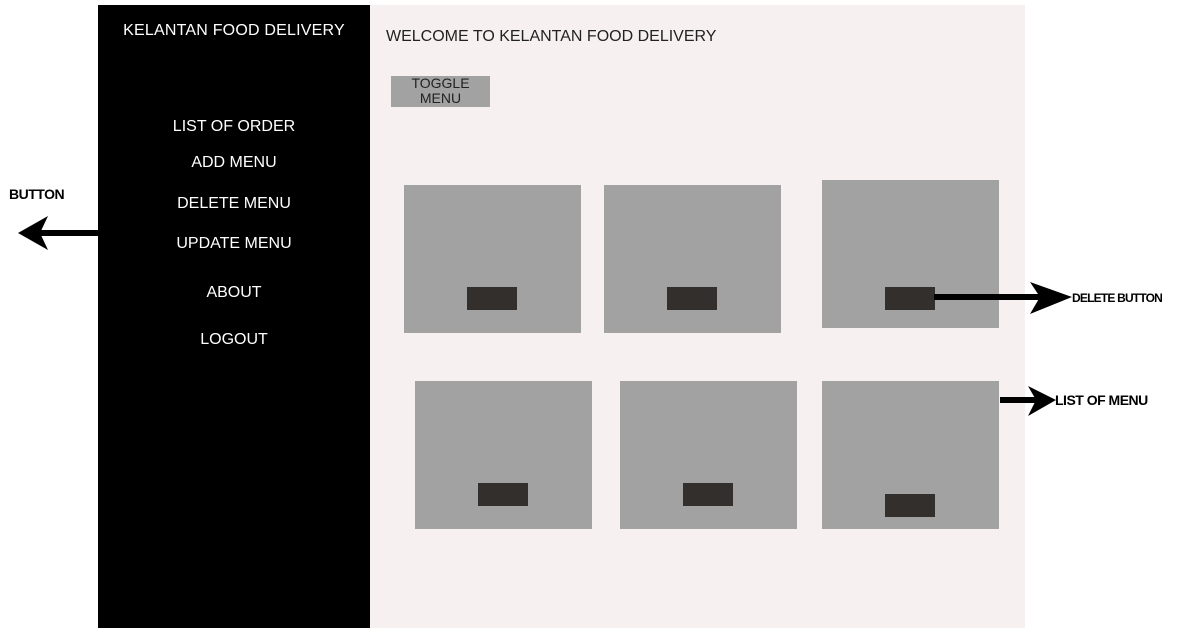 The image size is (1192, 628). What do you see at coordinates (37, 194) in the screenshot?
I see `annotation-button-label: BUTTON` at bounding box center [37, 194].